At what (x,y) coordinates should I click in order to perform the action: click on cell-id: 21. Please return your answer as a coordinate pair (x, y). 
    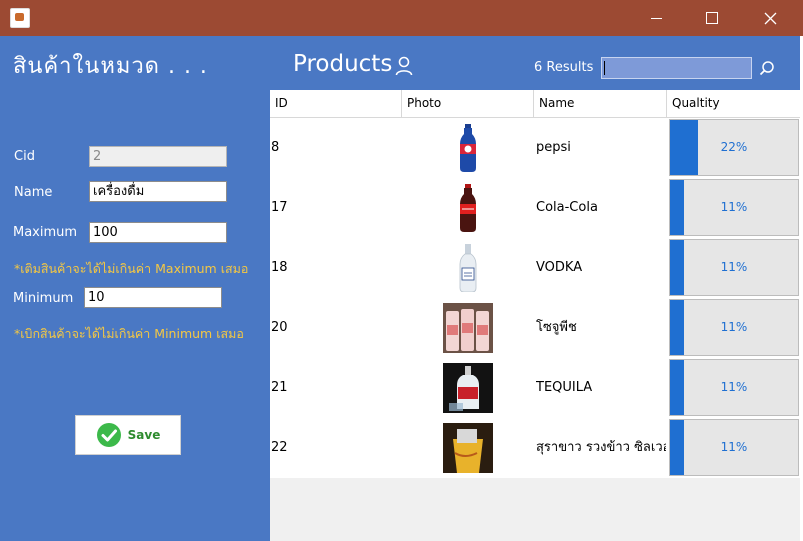
    Looking at the image, I should click on (279, 387).